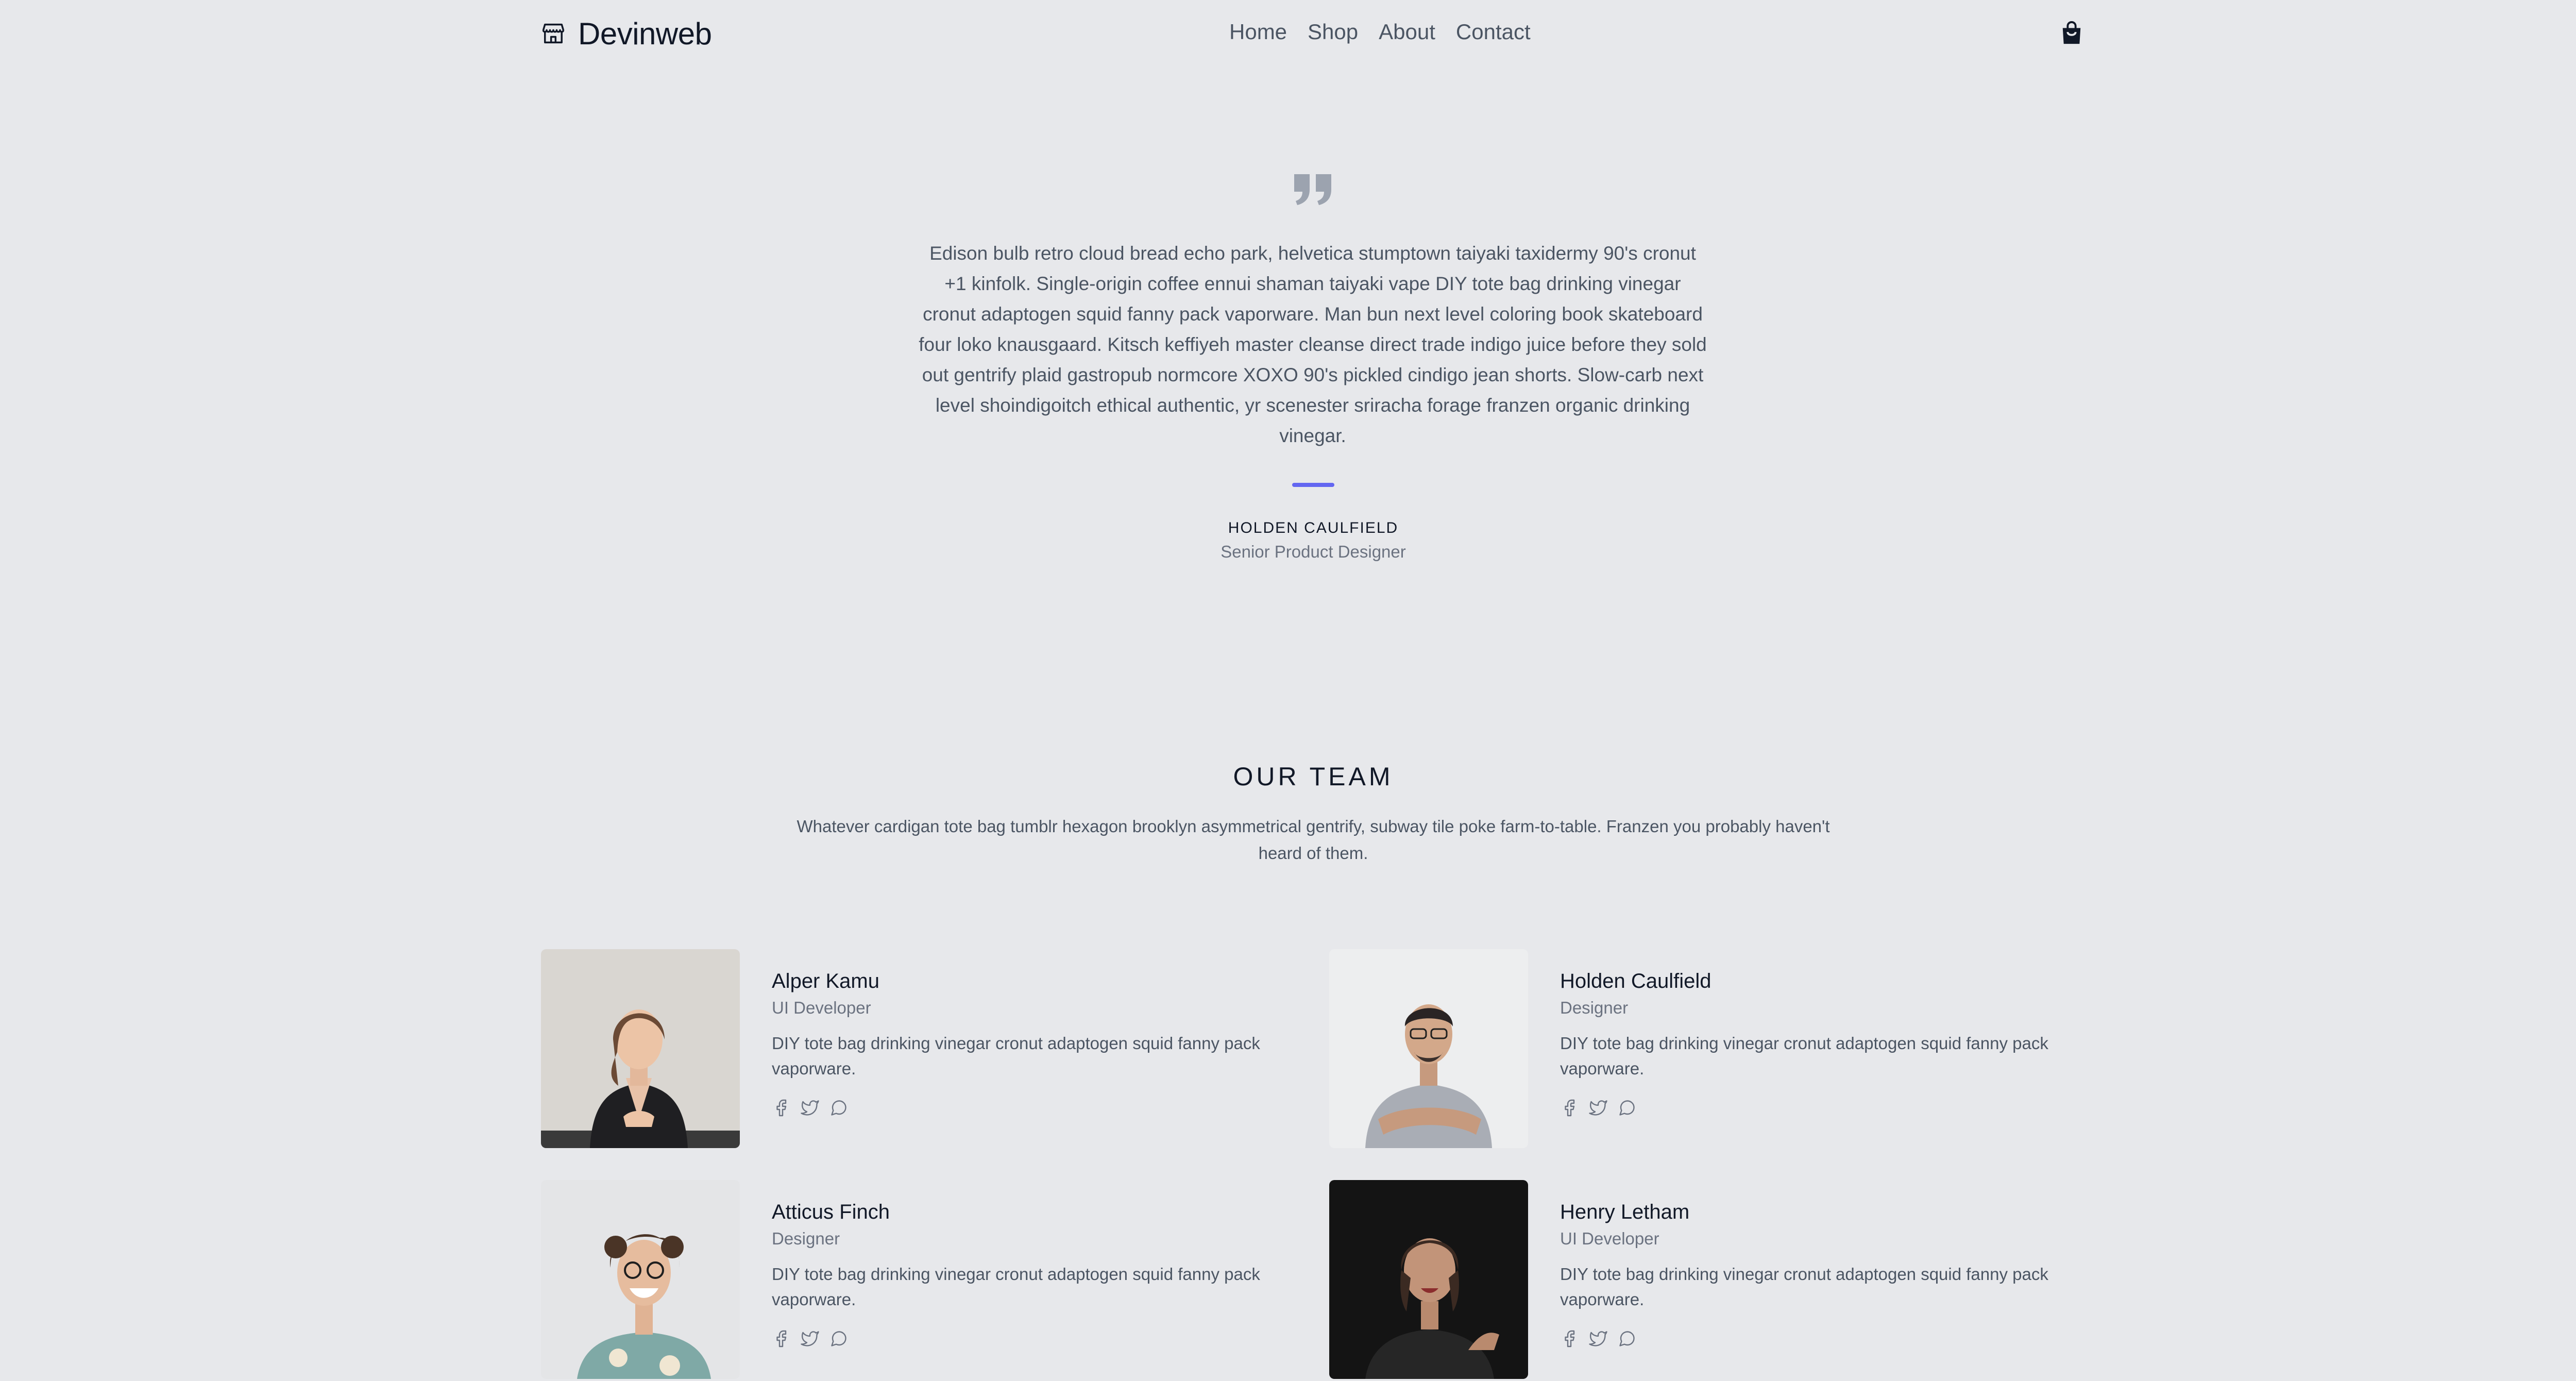  I want to click on nav-about: About, so click(1407, 32).